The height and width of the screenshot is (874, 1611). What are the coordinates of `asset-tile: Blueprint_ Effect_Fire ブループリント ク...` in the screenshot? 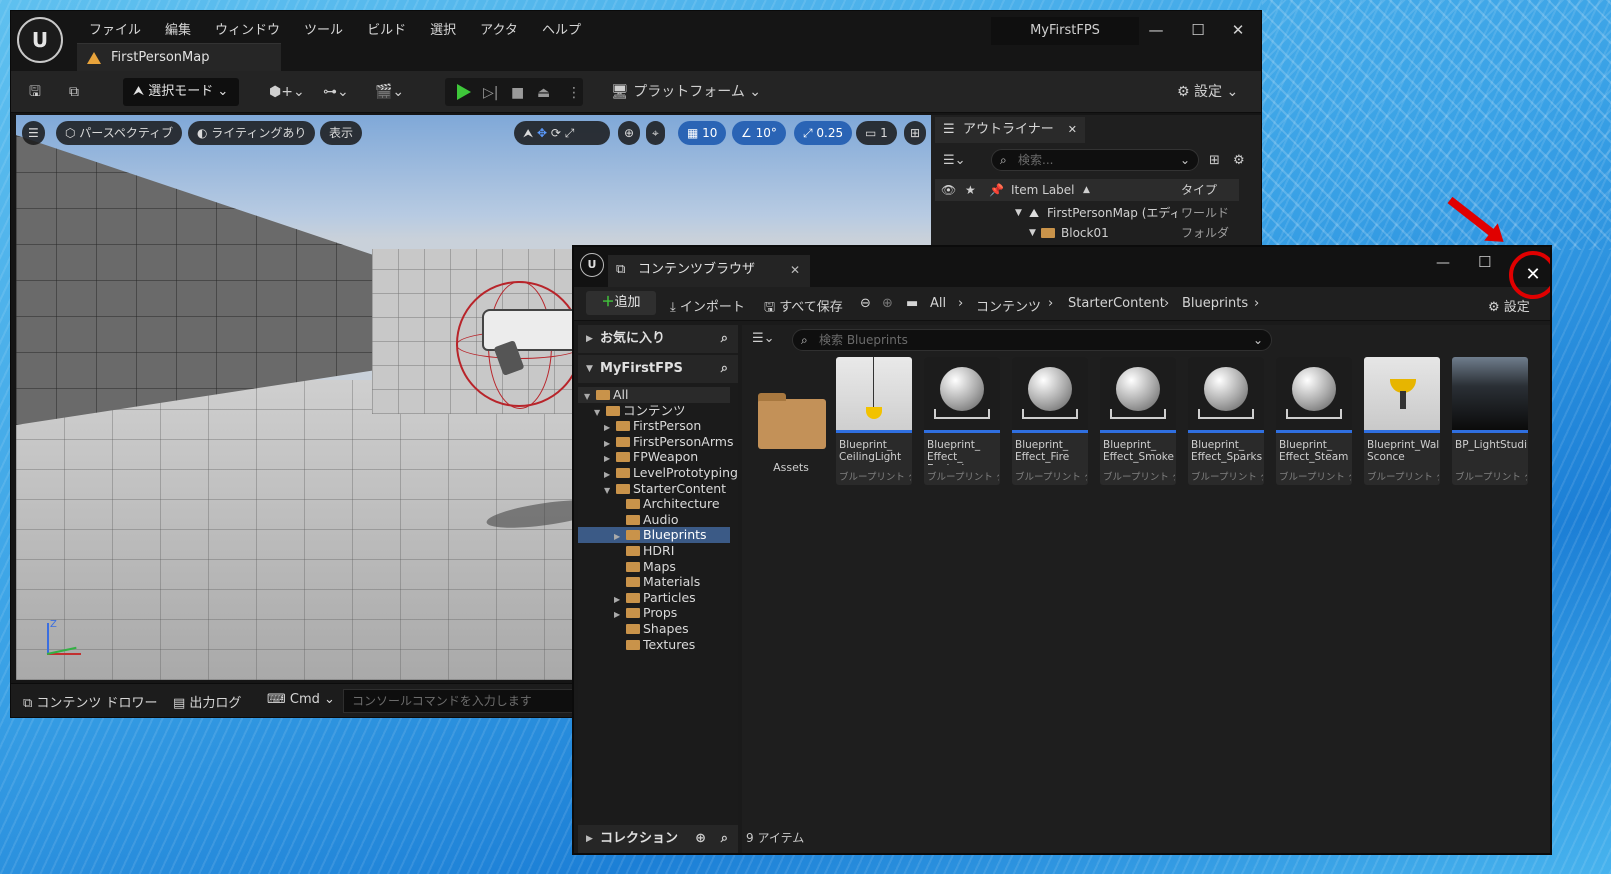 It's located at (1050, 421).